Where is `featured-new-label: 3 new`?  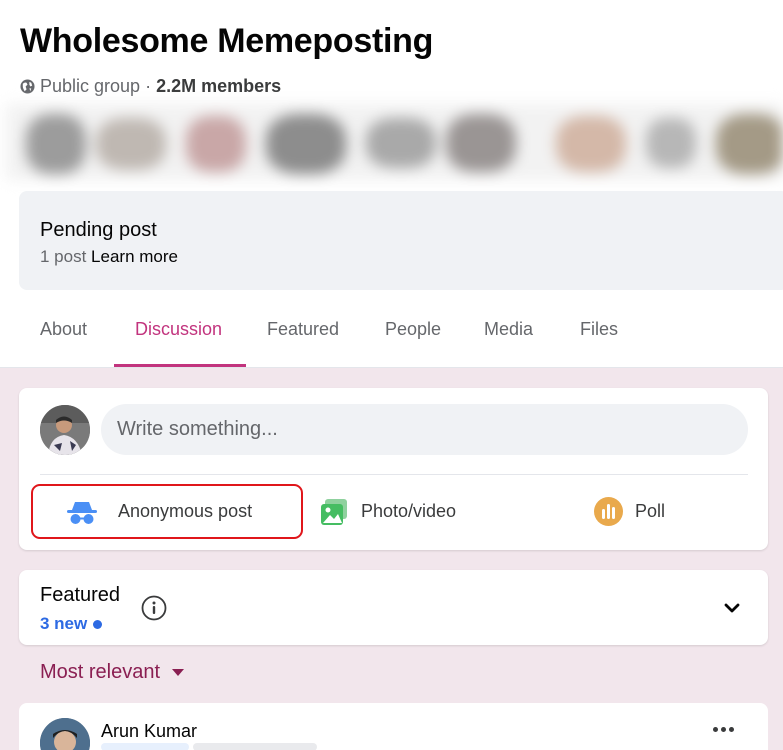 featured-new-label: 3 new is located at coordinates (64, 623).